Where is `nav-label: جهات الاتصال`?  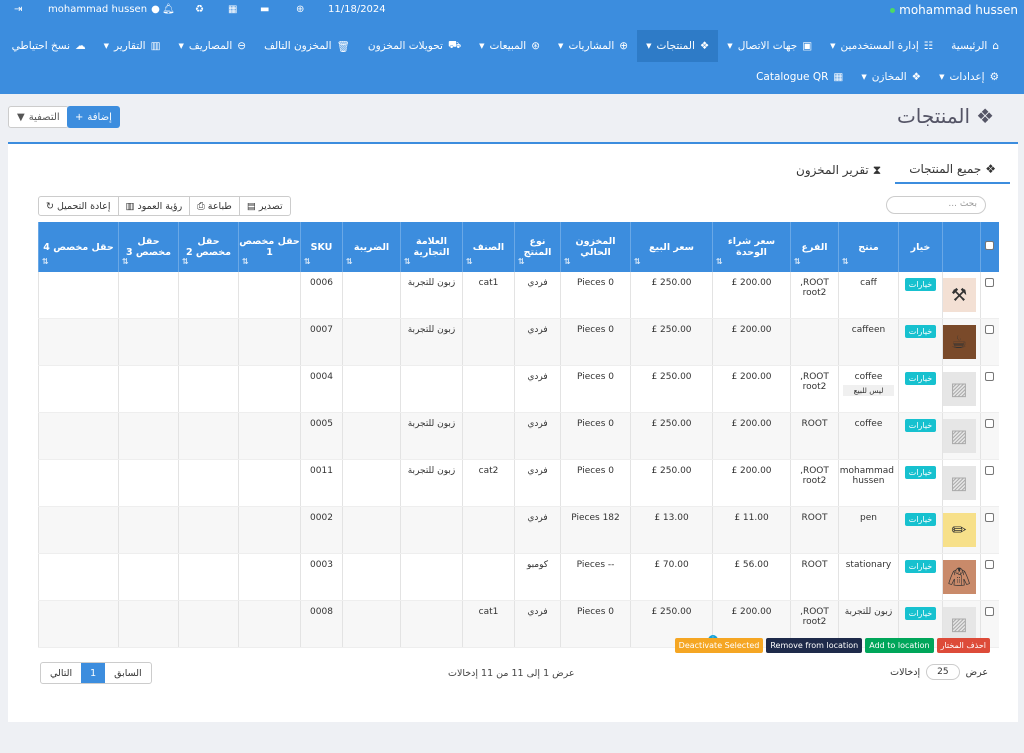
nav-label: جهات الاتصال is located at coordinates (767, 46).